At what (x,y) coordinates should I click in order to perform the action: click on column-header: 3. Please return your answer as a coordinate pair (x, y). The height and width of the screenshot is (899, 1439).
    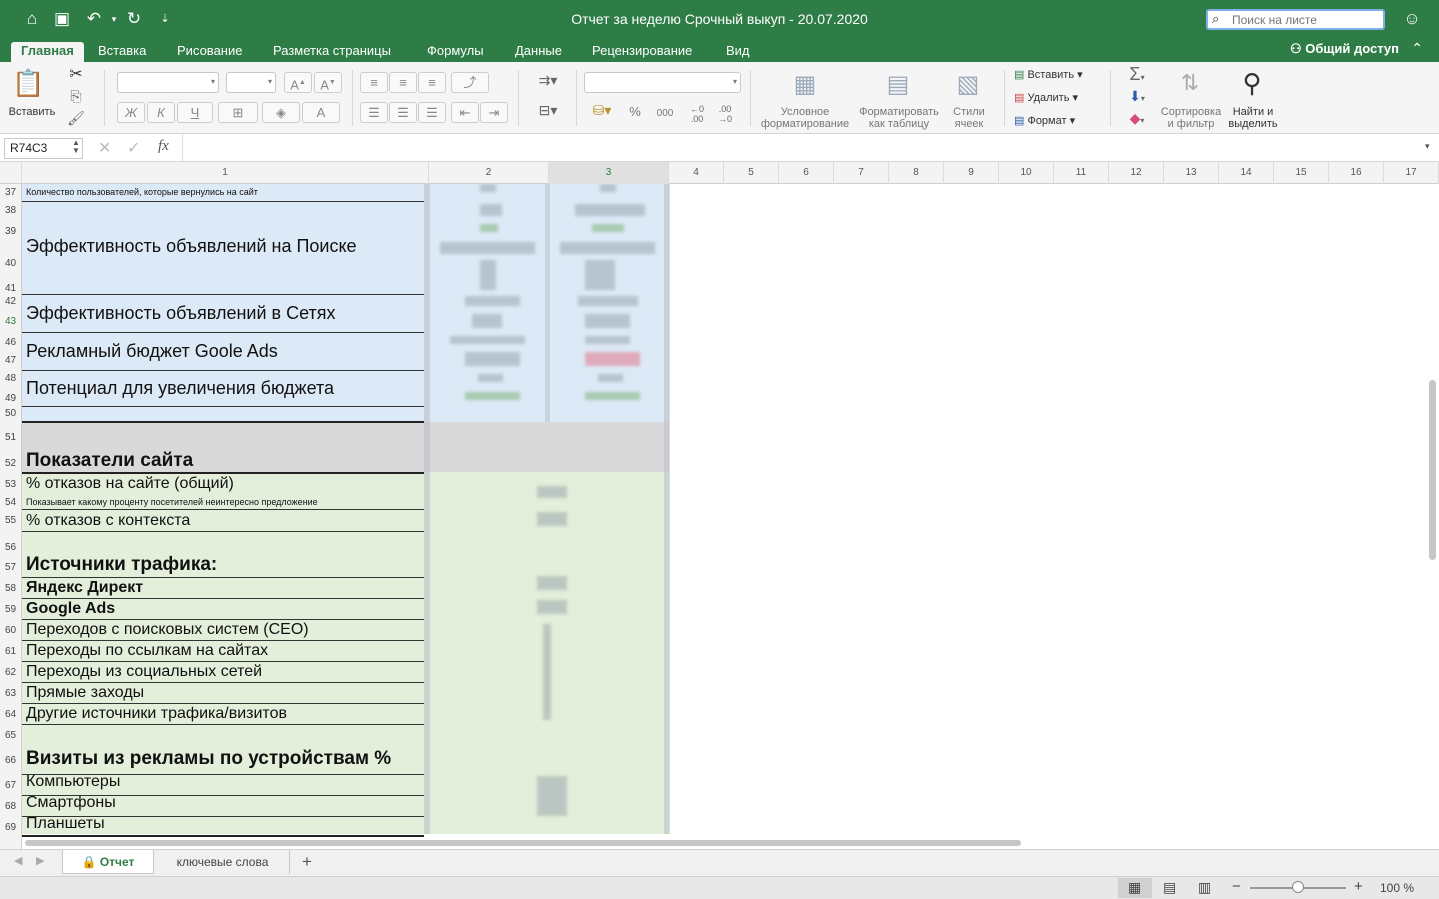
    Looking at the image, I should click on (609, 173).